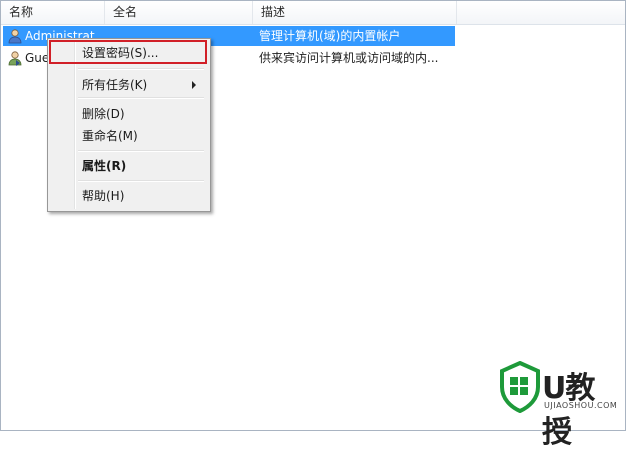  Describe the element at coordinates (15, 58) in the screenshot. I see `guest-user-icon` at that location.